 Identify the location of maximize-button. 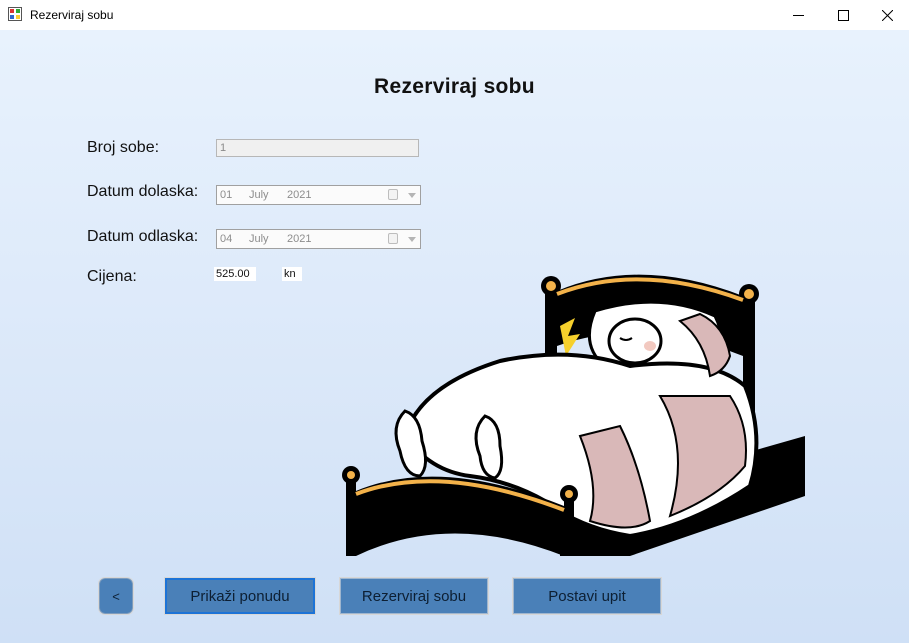
(843, 15).